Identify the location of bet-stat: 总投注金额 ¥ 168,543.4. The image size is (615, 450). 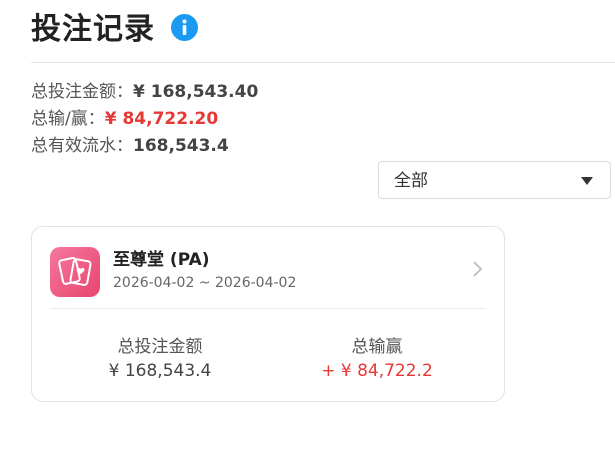
(160, 359).